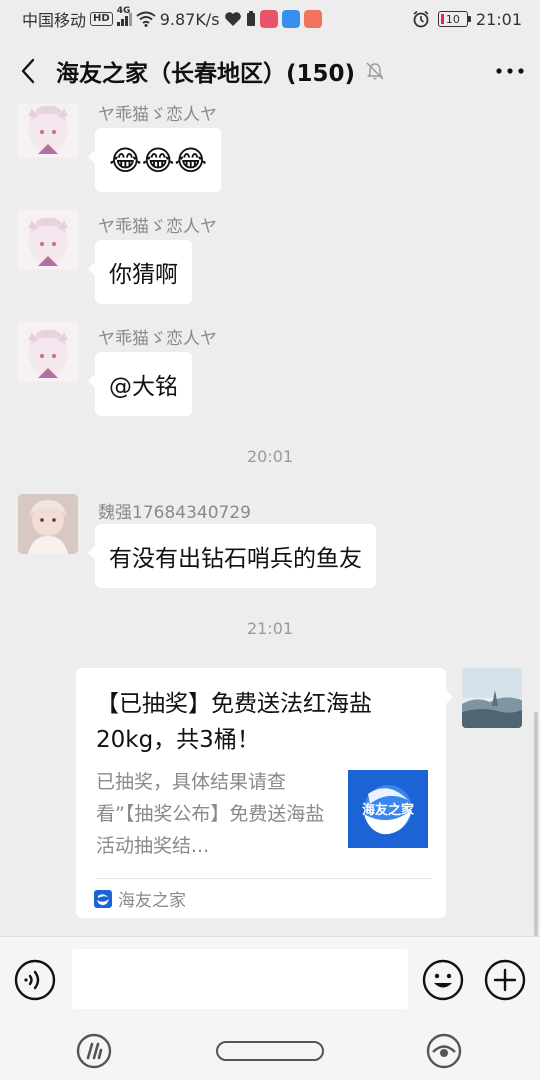 This screenshot has height=1080, width=540. Describe the element at coordinates (158, 160) in the screenshot. I see `message-text: 😂😂😂` at that location.